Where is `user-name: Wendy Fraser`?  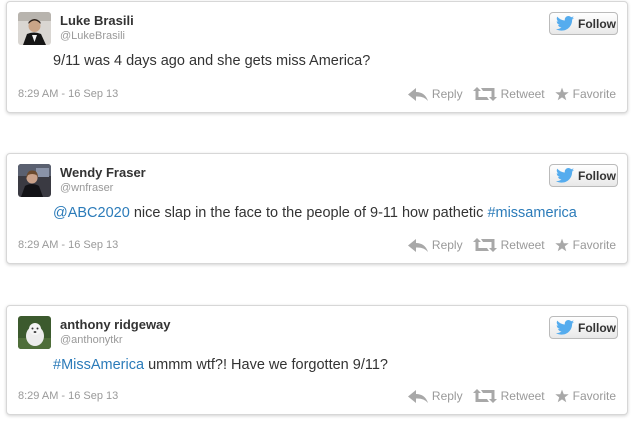 user-name: Wendy Fraser is located at coordinates (103, 172).